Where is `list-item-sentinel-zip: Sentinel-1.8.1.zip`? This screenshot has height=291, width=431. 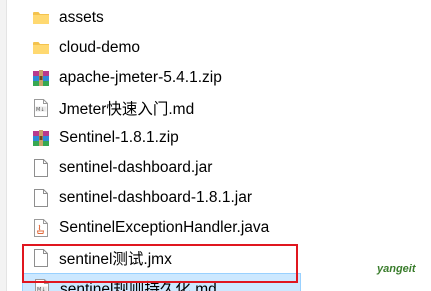
list-item-sentinel-zip: Sentinel-1.8.1.zip is located at coordinates (162, 138).